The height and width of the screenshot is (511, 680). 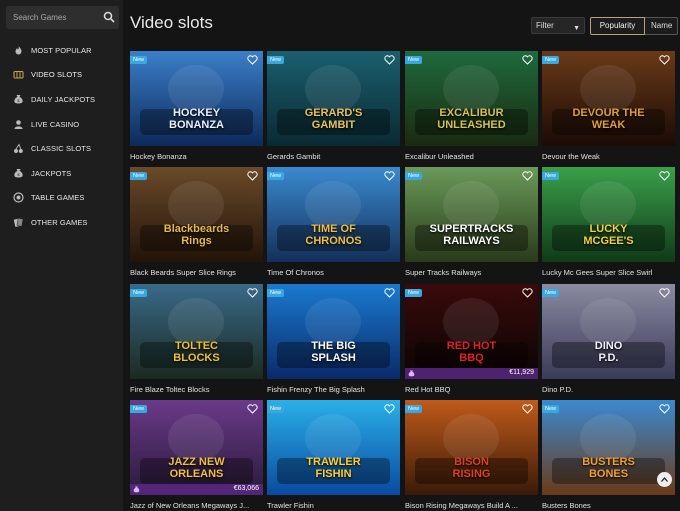 I want to click on sidebar-item-video-slots: VIDEO SLOTS, so click(x=61, y=75).